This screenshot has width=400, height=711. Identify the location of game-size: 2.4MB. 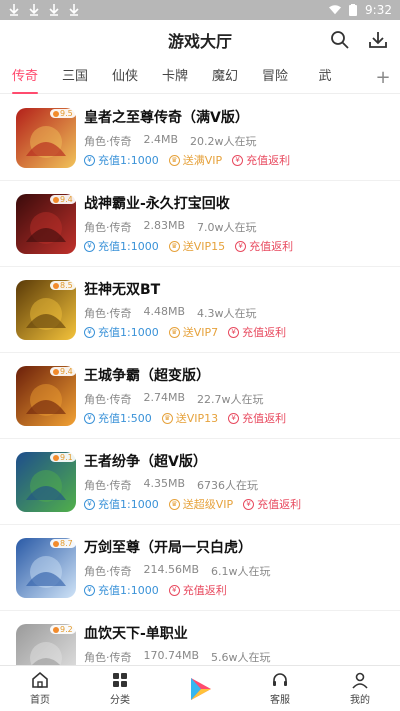
(161, 139).